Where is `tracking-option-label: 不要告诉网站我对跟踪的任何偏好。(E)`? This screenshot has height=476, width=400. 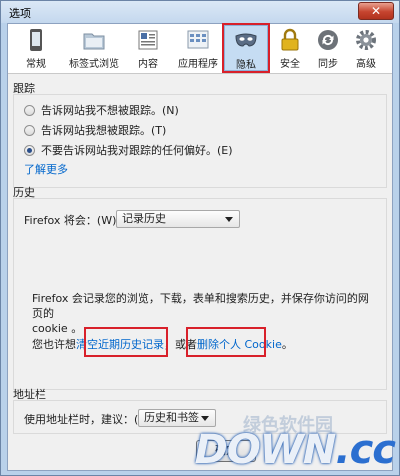 tracking-option-label: 不要告诉网站我对跟踪的任何偏好。(E) is located at coordinates (137, 150).